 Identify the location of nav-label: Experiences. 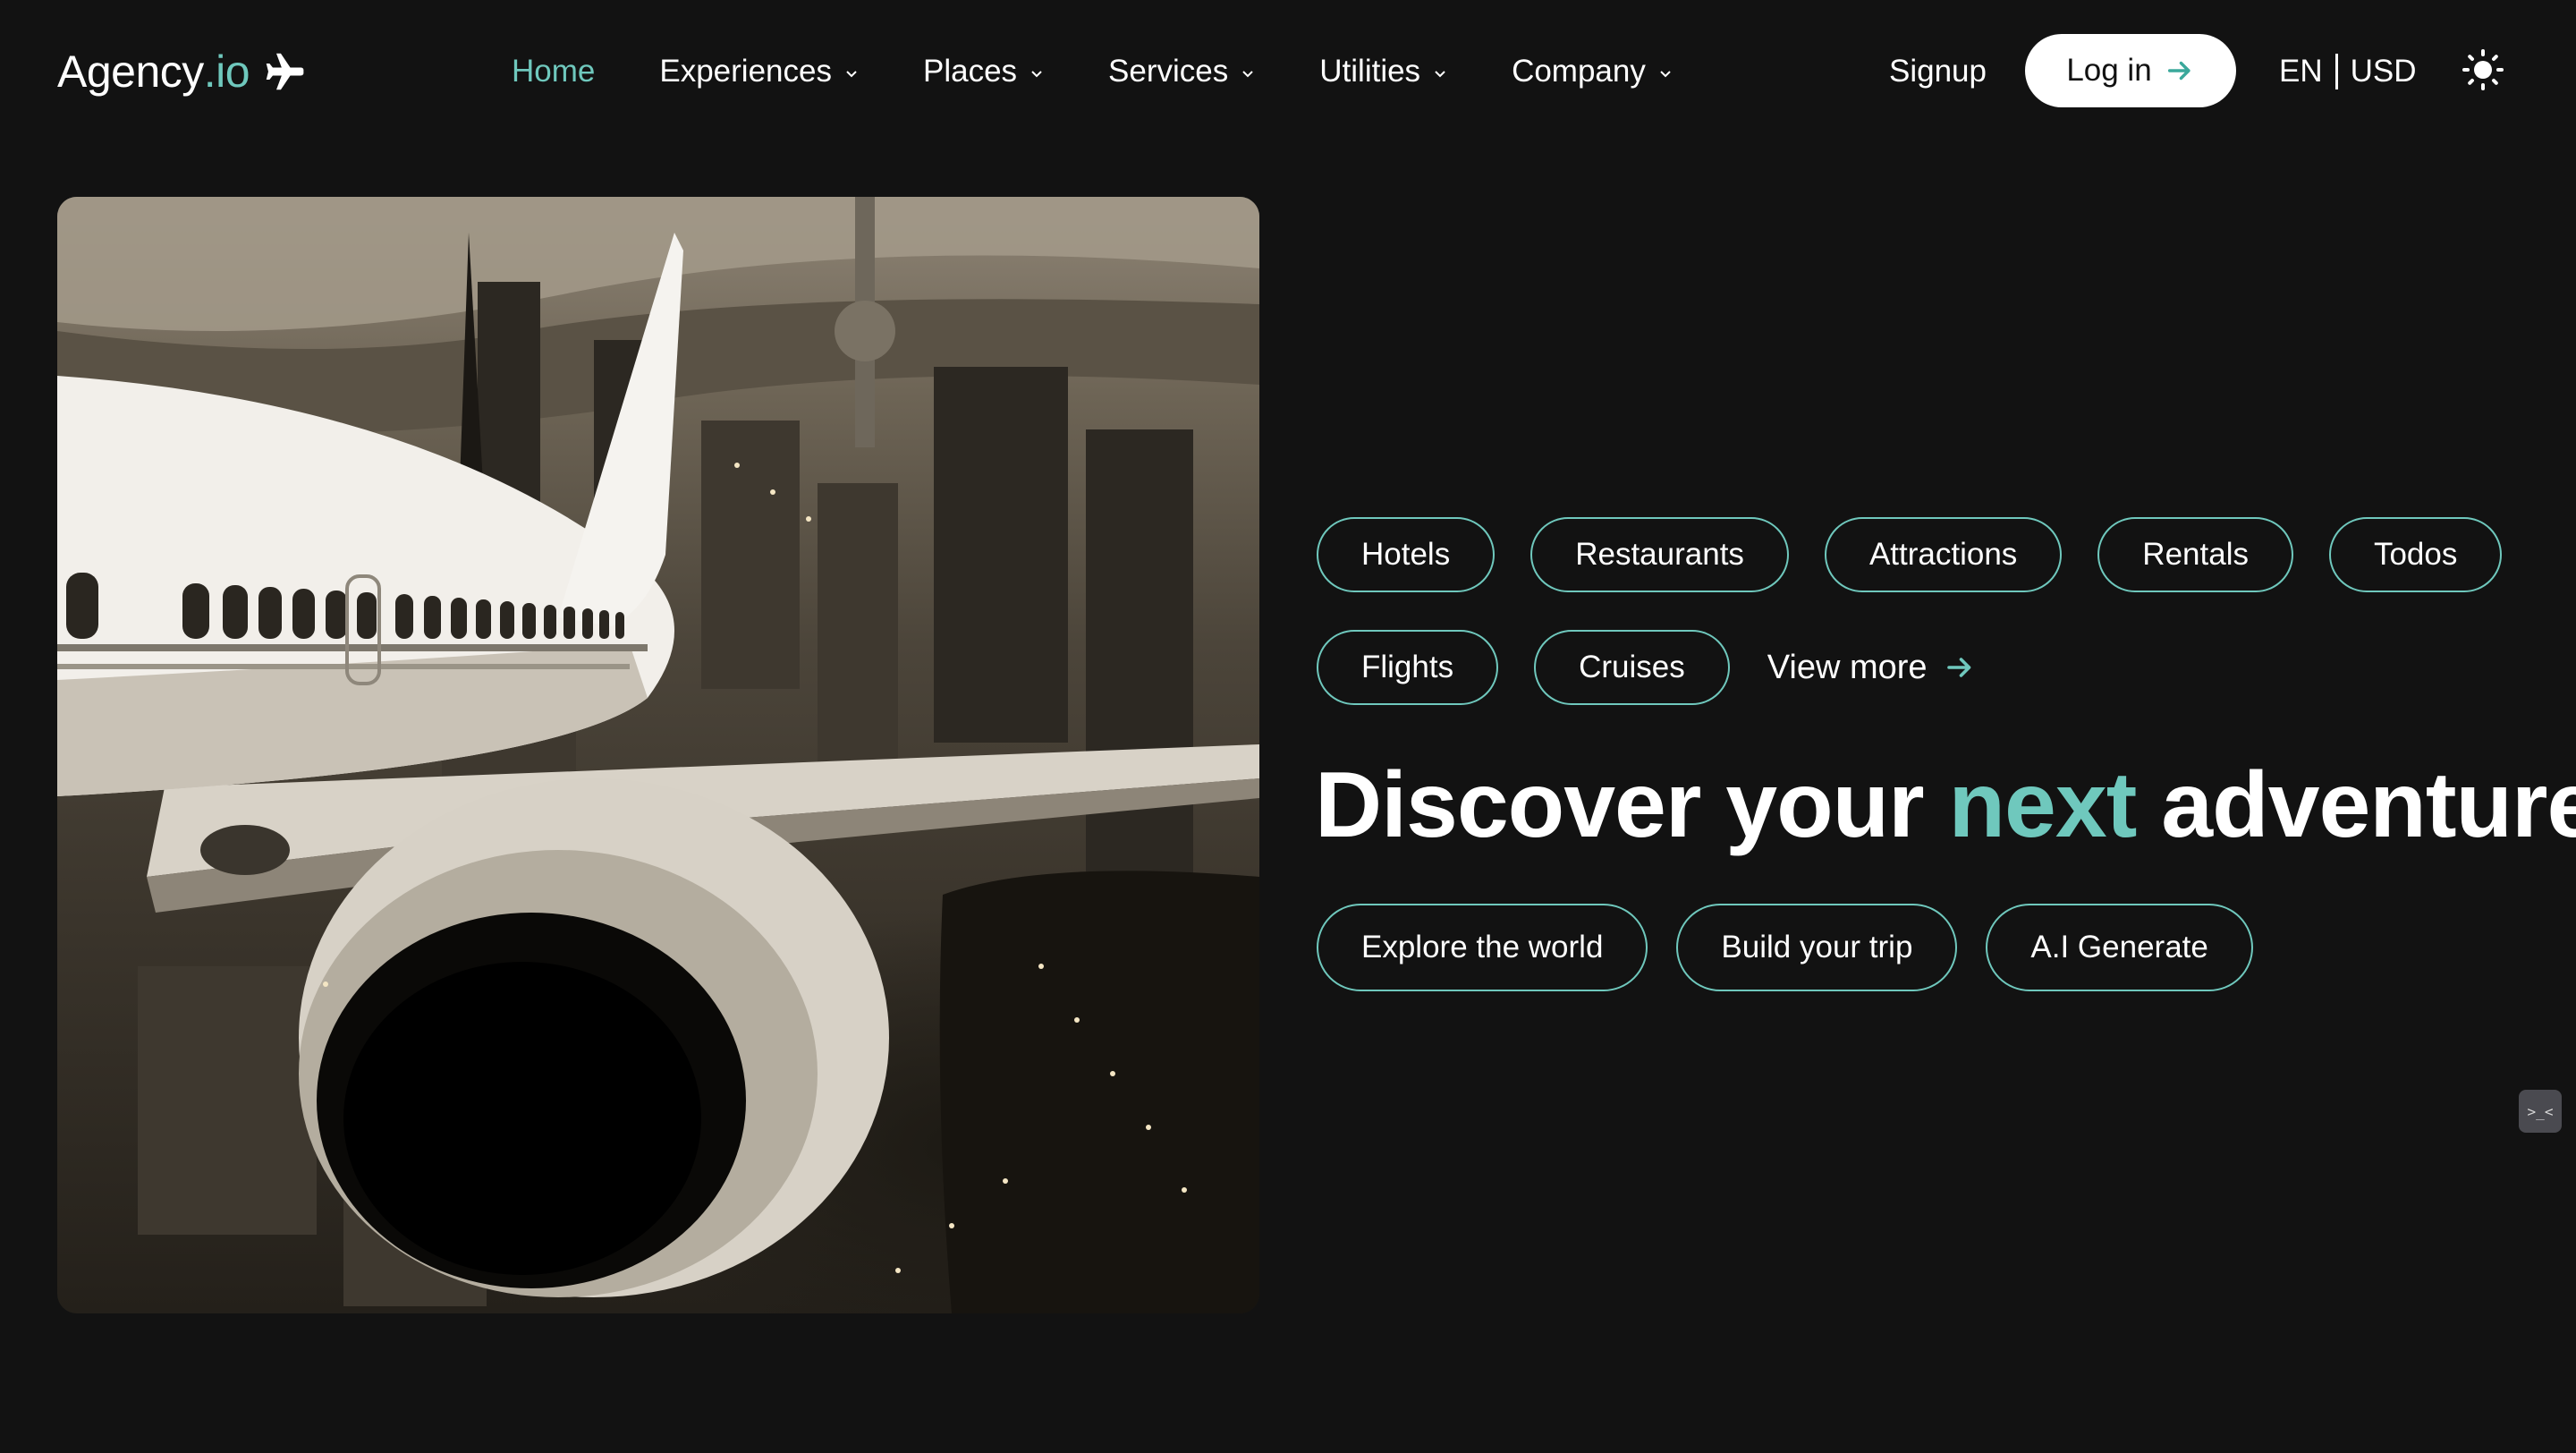
(745, 71).